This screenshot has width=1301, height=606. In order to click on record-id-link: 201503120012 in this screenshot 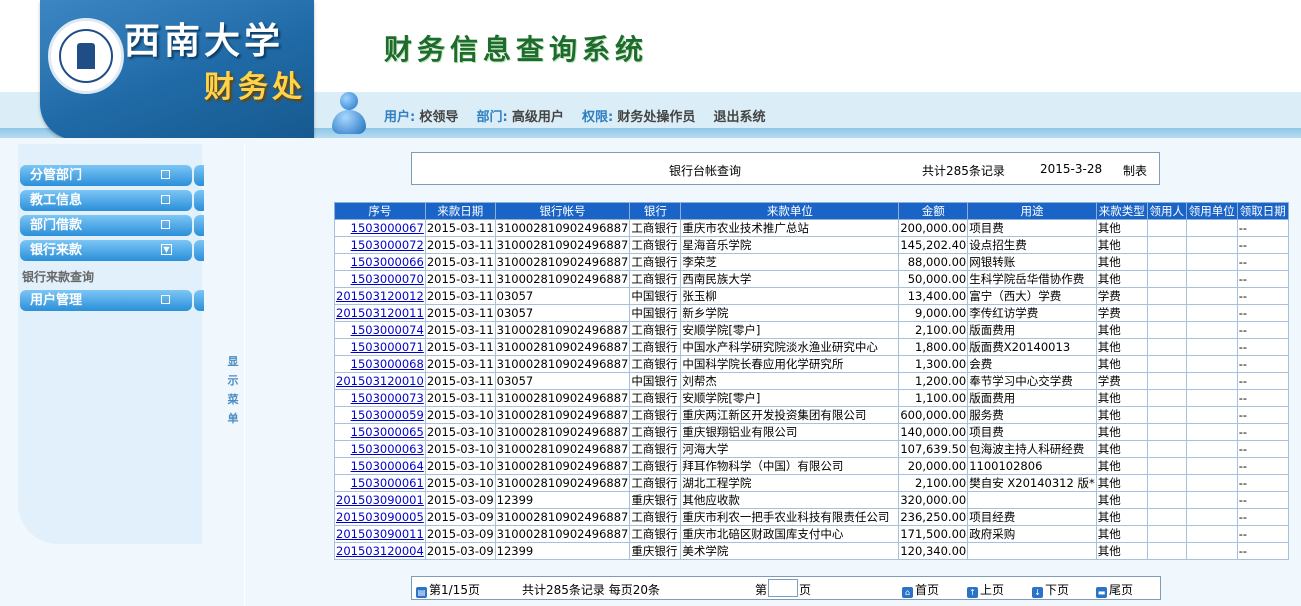, I will do `click(380, 296)`.